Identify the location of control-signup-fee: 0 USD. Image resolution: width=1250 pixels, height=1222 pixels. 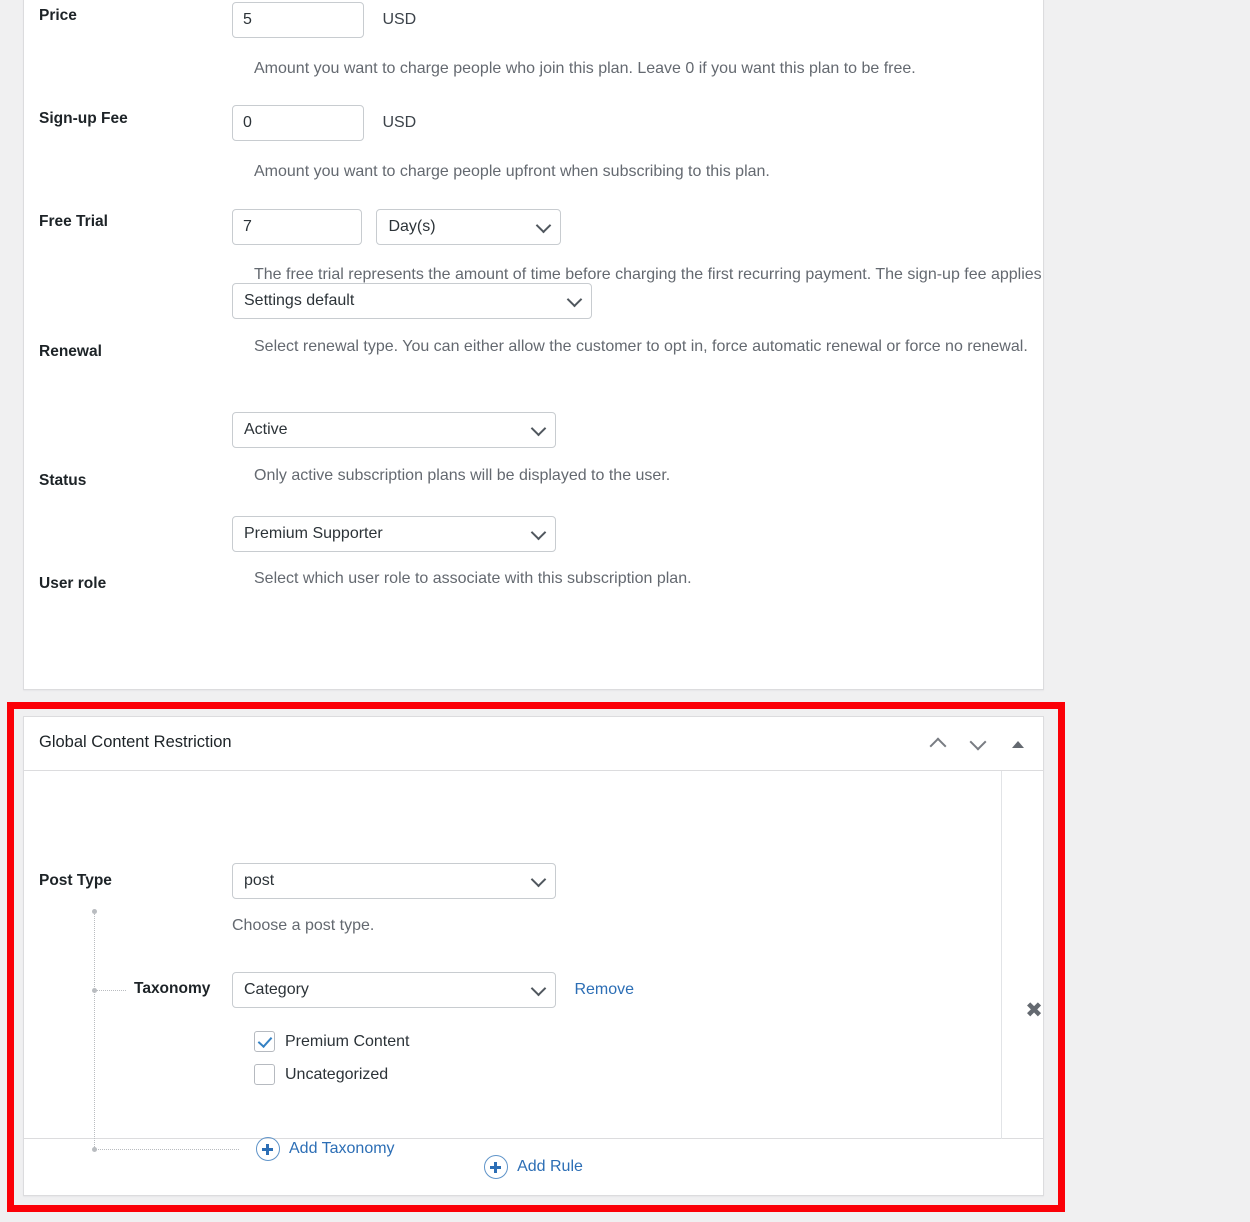
(324, 123).